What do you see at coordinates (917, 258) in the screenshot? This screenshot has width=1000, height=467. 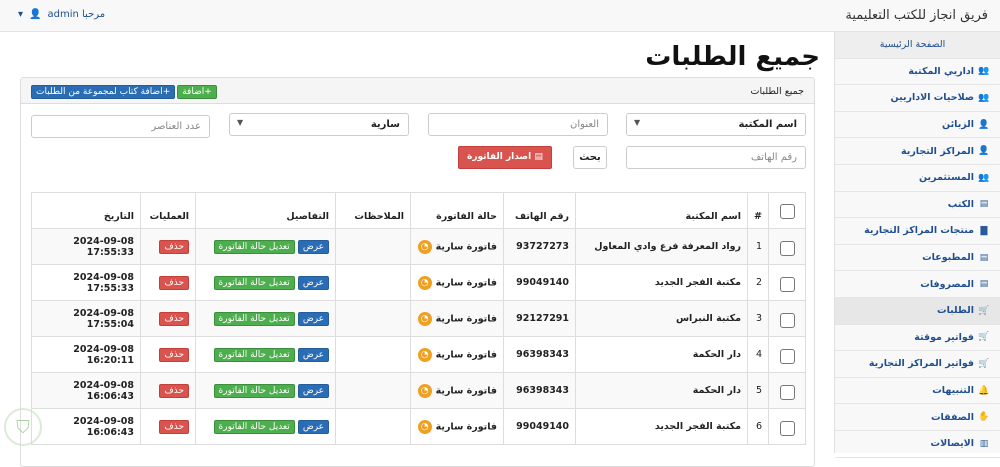 I see `sidebar-item: ▤ المطبوعات` at bounding box center [917, 258].